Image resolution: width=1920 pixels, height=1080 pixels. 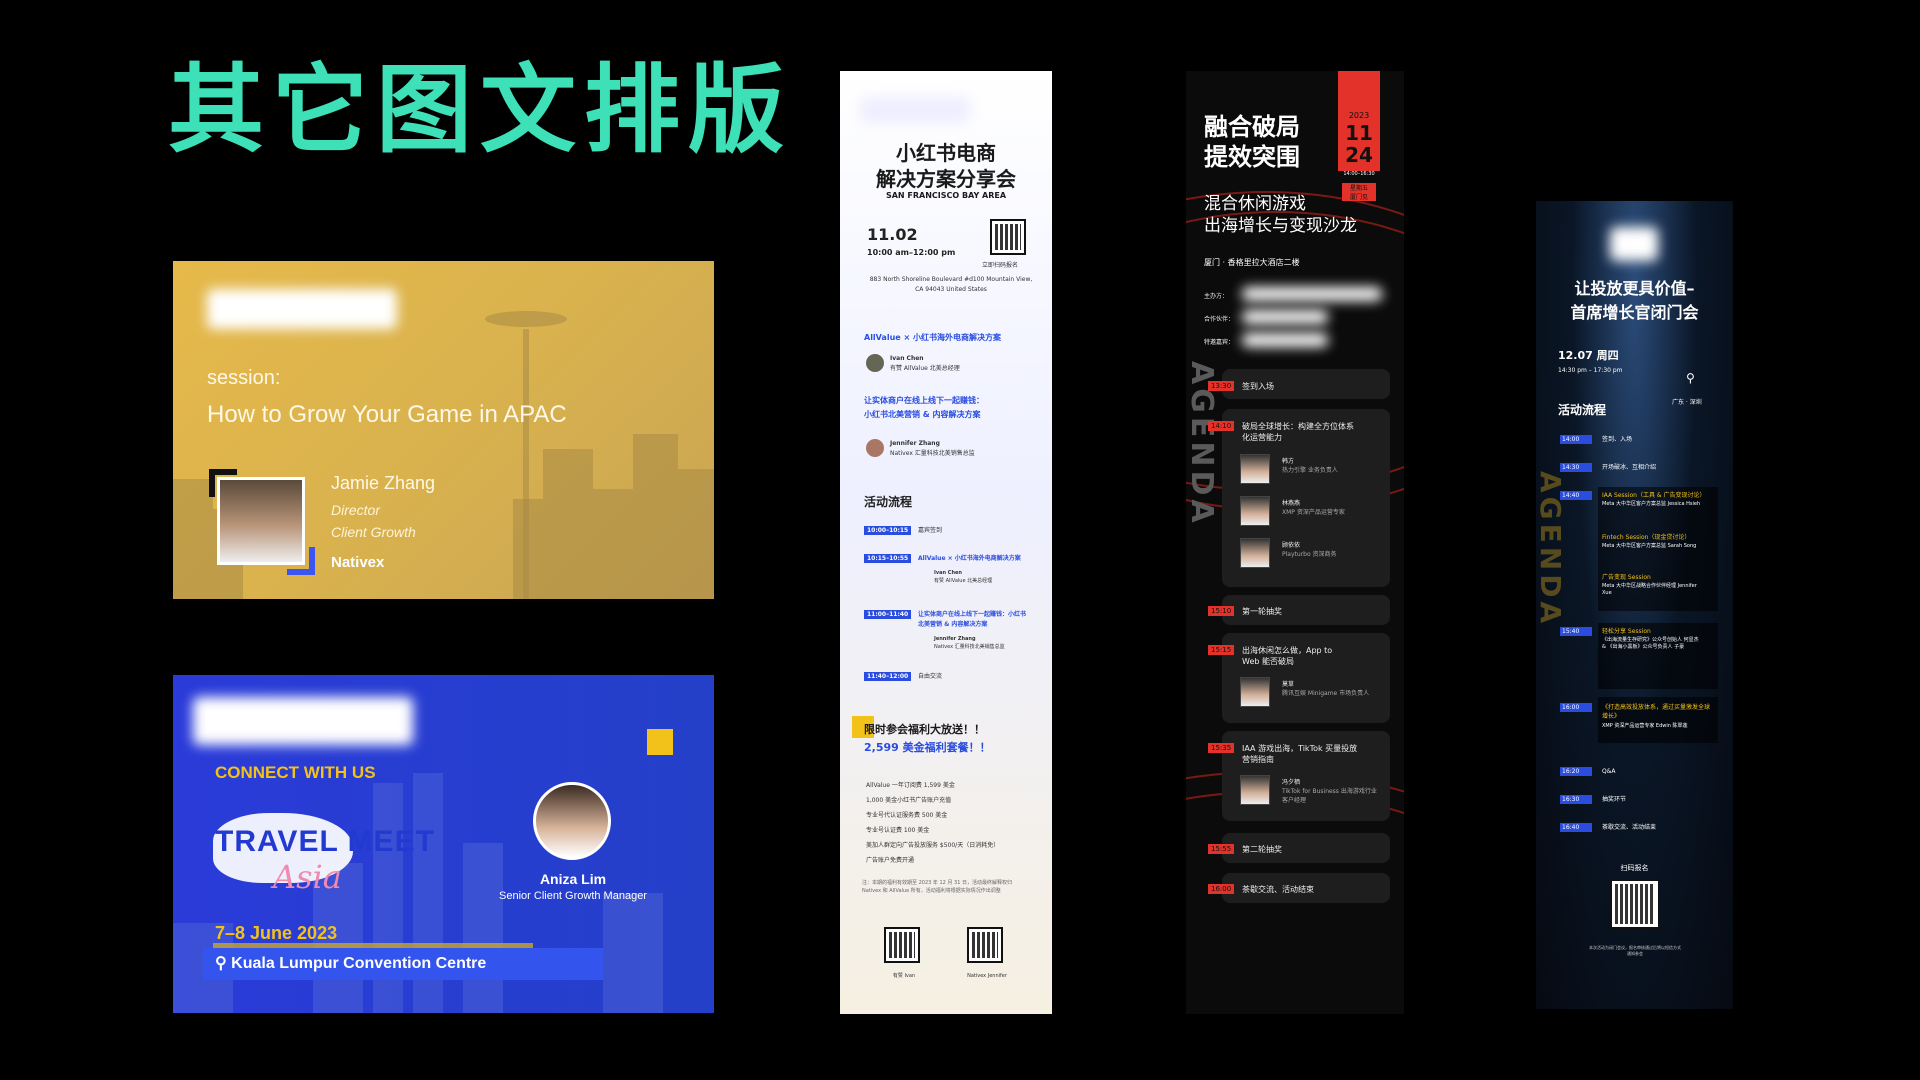 What do you see at coordinates (969, 558) in the screenshot?
I see `agenda-item: AllValue × 小红书海外电商解决方案` at bounding box center [969, 558].